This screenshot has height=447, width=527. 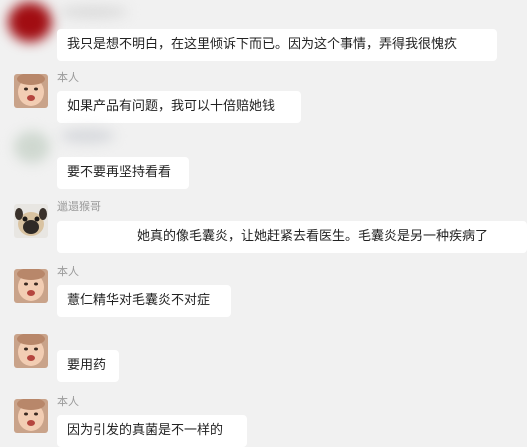 What do you see at coordinates (119, 172) in the screenshot?
I see `message-text: 要不要再坚持看看` at bounding box center [119, 172].